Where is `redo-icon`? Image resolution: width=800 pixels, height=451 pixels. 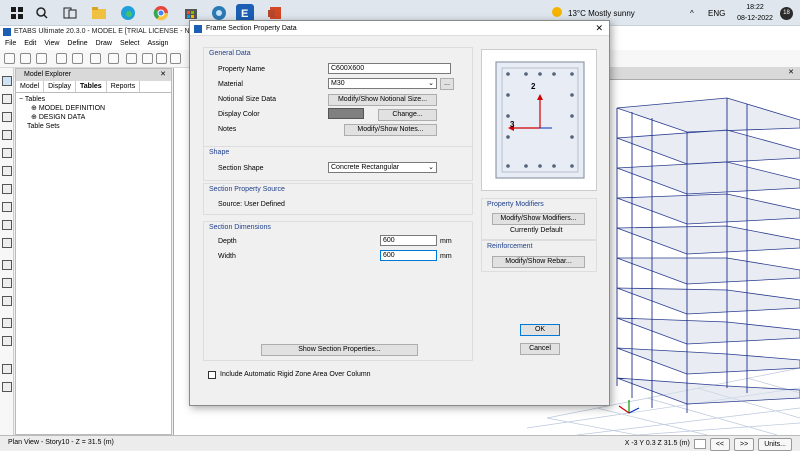 redo-icon is located at coordinates (77, 58).